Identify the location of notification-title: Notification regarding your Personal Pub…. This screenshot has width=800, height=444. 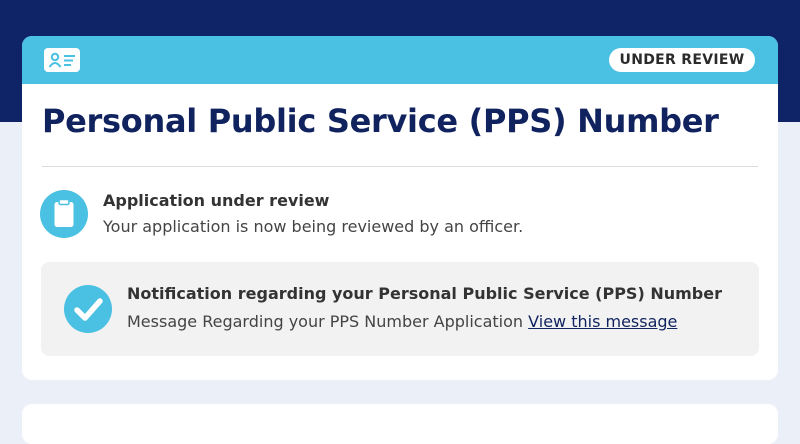
(424, 293).